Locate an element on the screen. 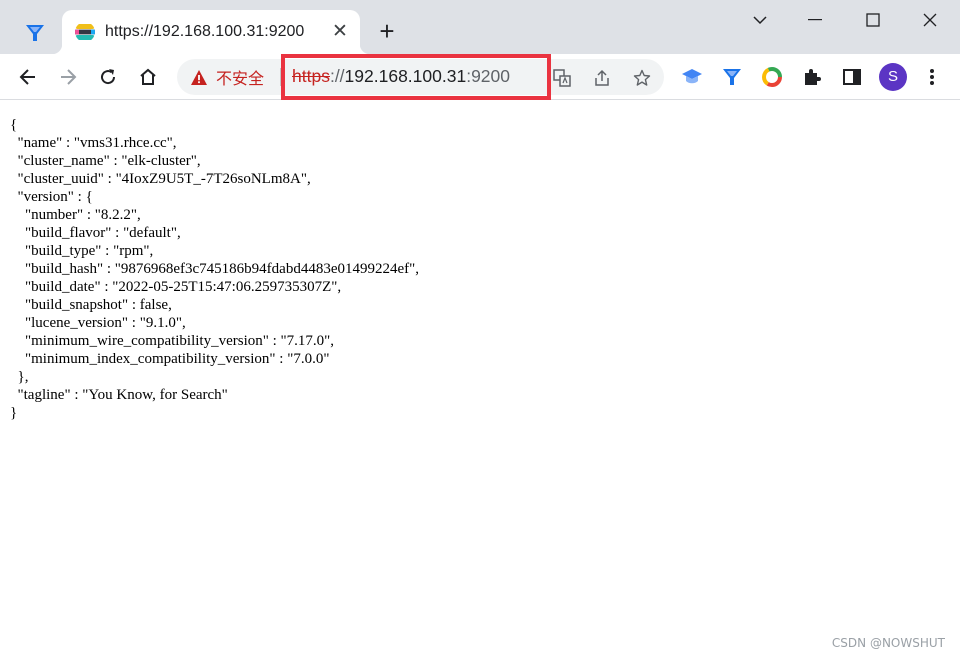 This screenshot has height=657, width=960. json-line: } is located at coordinates (14, 413).